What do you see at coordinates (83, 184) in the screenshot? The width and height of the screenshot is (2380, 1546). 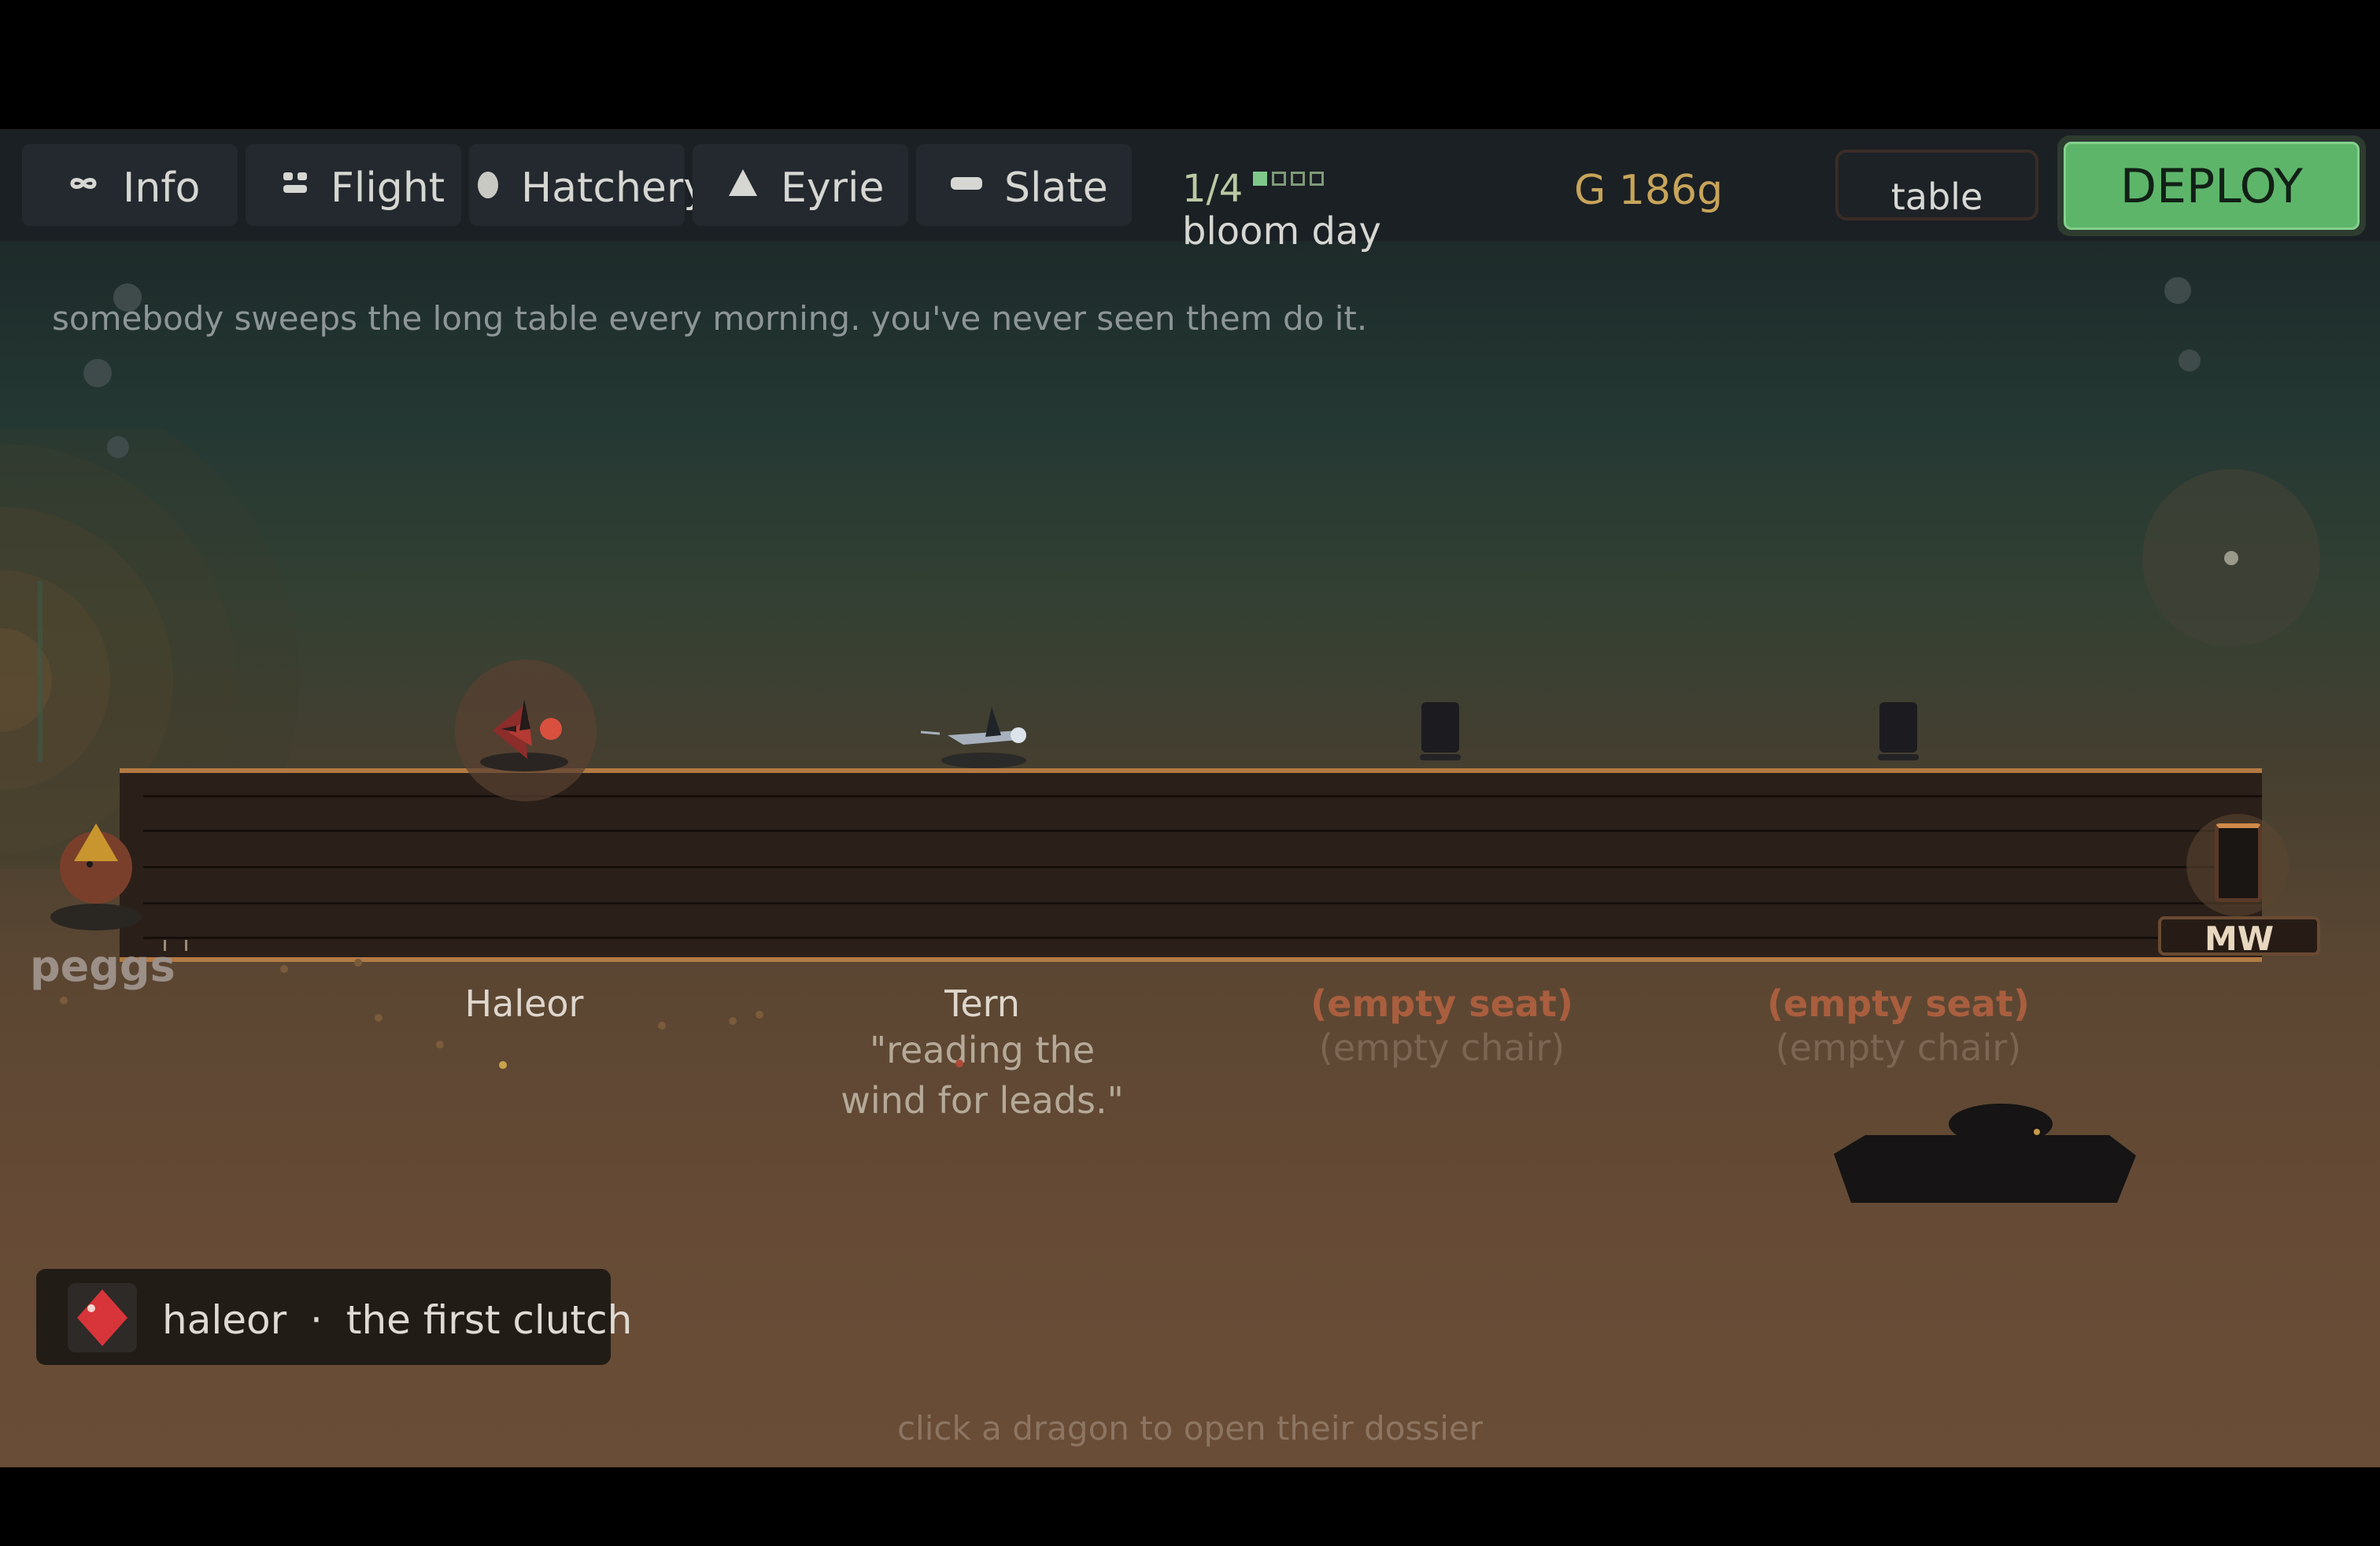 I see `infinity-icon` at bounding box center [83, 184].